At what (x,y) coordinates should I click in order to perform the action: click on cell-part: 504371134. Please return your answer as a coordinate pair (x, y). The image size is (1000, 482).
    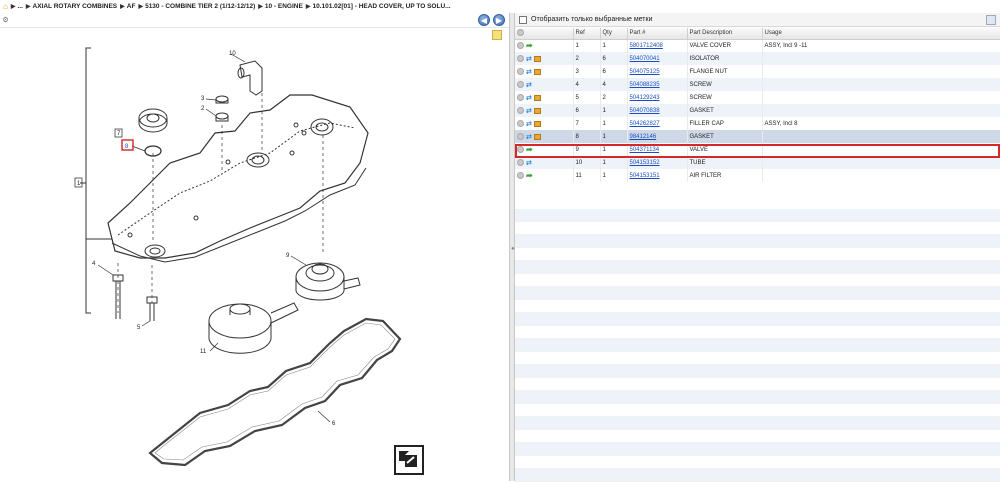
    Looking at the image, I should click on (657, 149).